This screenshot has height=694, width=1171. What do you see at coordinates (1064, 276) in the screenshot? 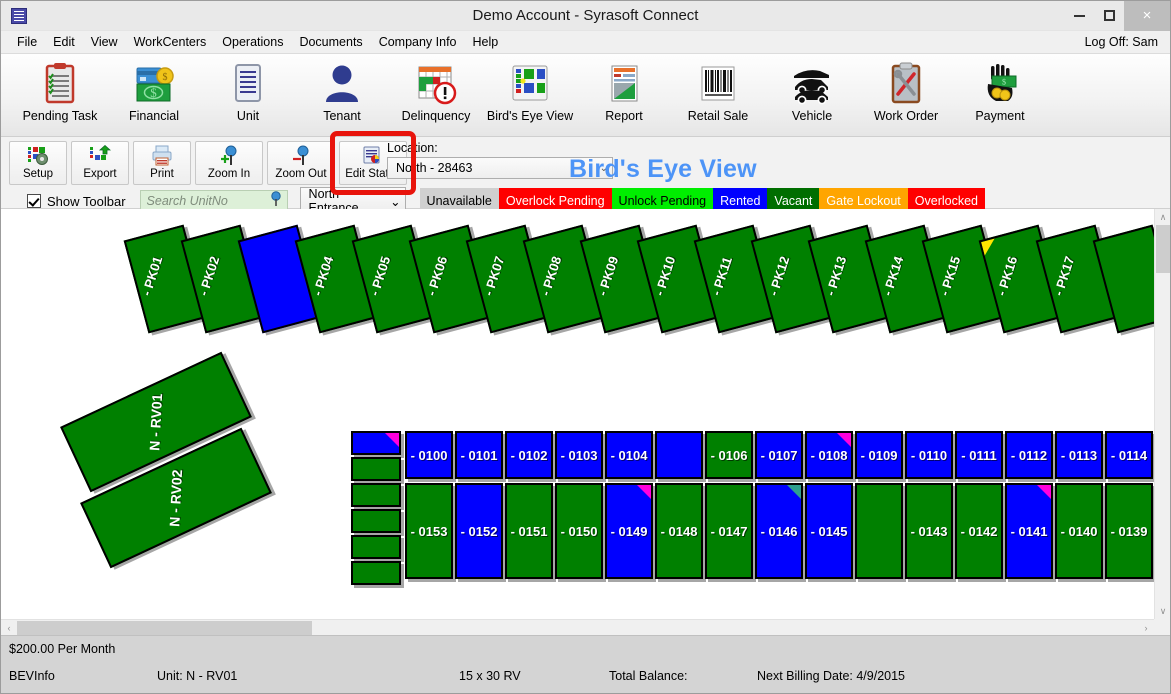
I see `unit-label: - PK17` at bounding box center [1064, 276].